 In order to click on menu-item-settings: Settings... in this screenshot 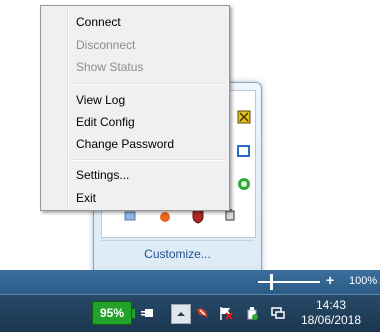, I will do `click(102, 175)`.